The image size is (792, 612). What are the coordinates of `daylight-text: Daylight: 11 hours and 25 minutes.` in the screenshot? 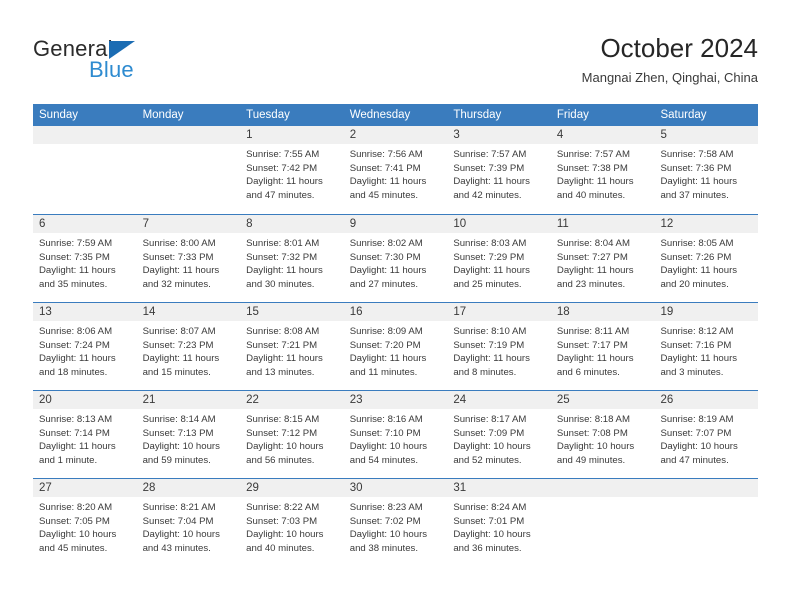 It's located at (491, 277).